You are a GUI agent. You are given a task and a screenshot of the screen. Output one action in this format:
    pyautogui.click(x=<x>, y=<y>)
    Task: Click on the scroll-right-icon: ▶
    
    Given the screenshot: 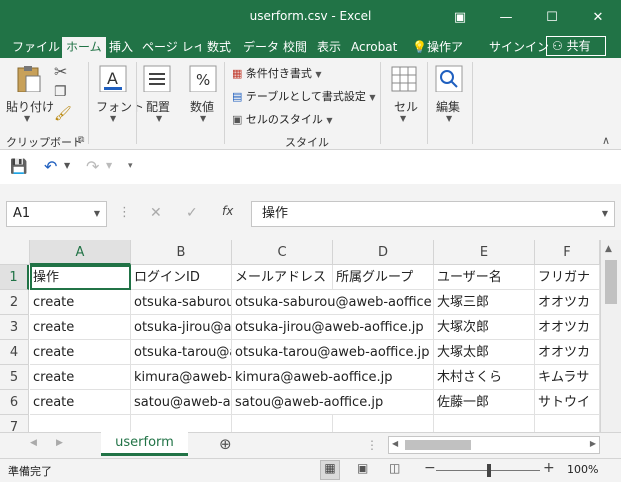 What is the action you would take?
    pyautogui.click(x=593, y=443)
    